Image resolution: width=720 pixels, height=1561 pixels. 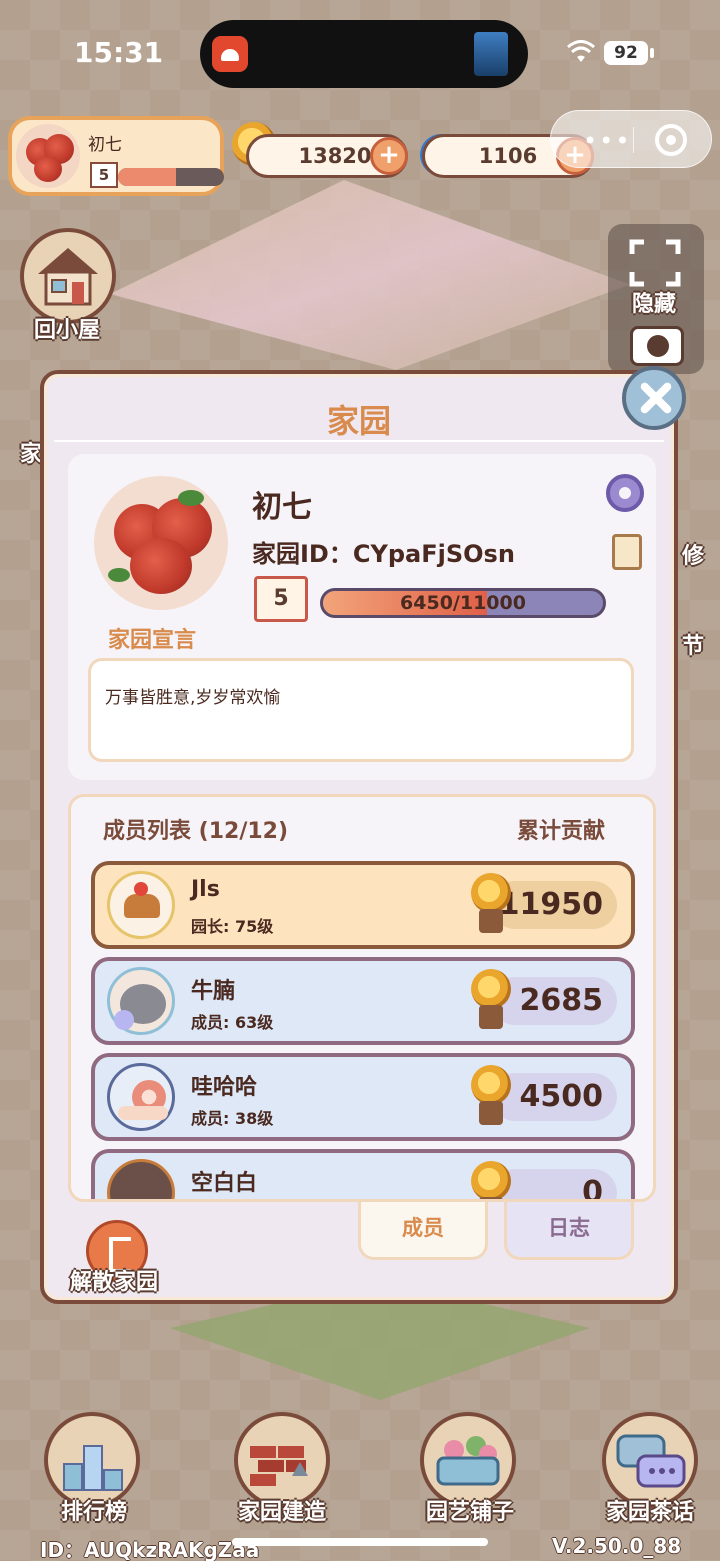 I want to click on player-exp-bar, so click(x=171, y=177).